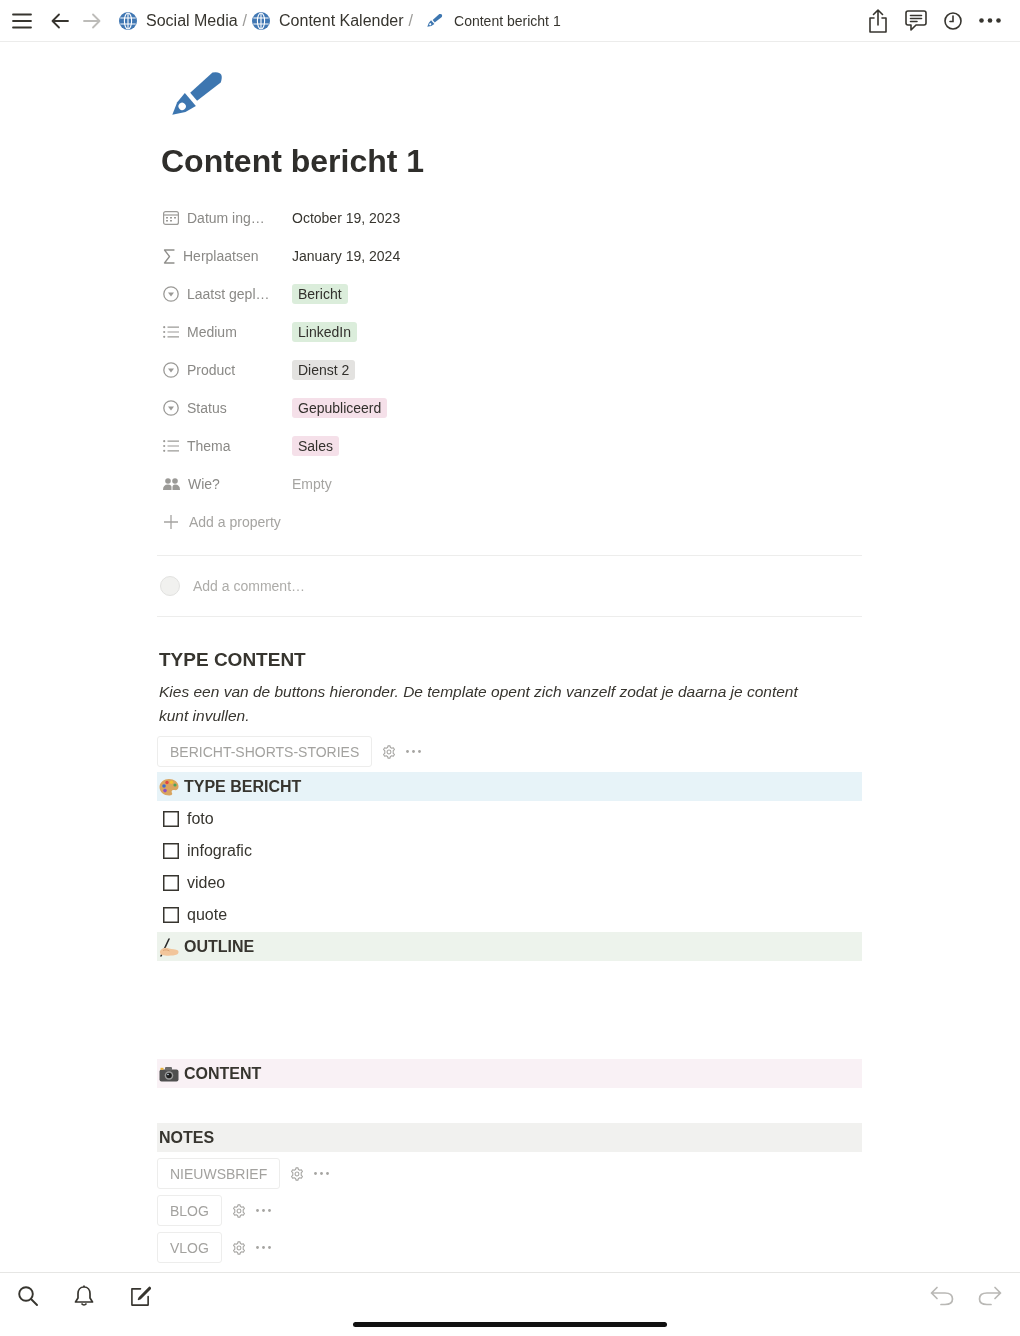  I want to click on property-name: Medium, so click(212, 332).